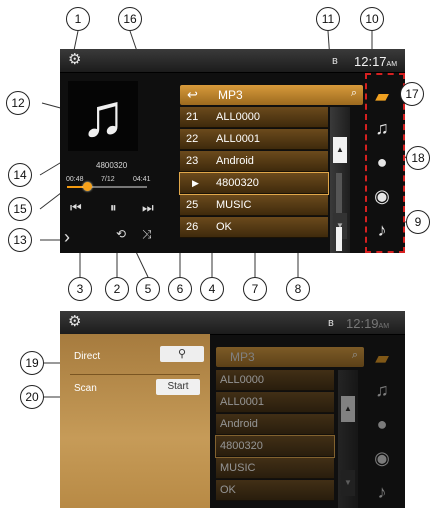  I want to click on previous-track-icon: ⏮, so click(76, 208).